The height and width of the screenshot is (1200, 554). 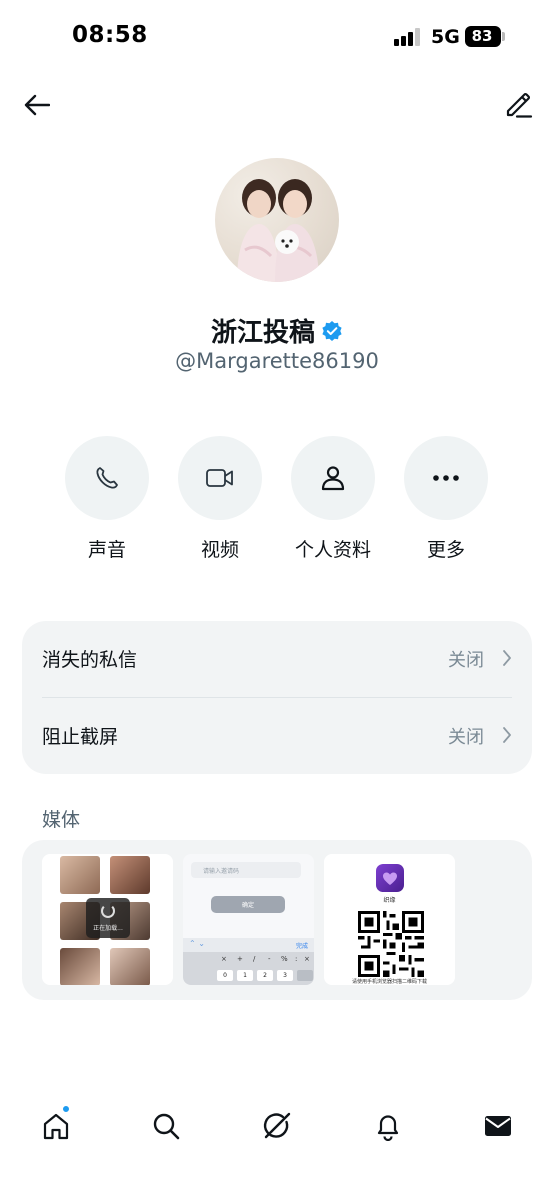 What do you see at coordinates (277, 501) in the screenshot?
I see `profile-actions: 声音 视频 个人资料 更多` at bounding box center [277, 501].